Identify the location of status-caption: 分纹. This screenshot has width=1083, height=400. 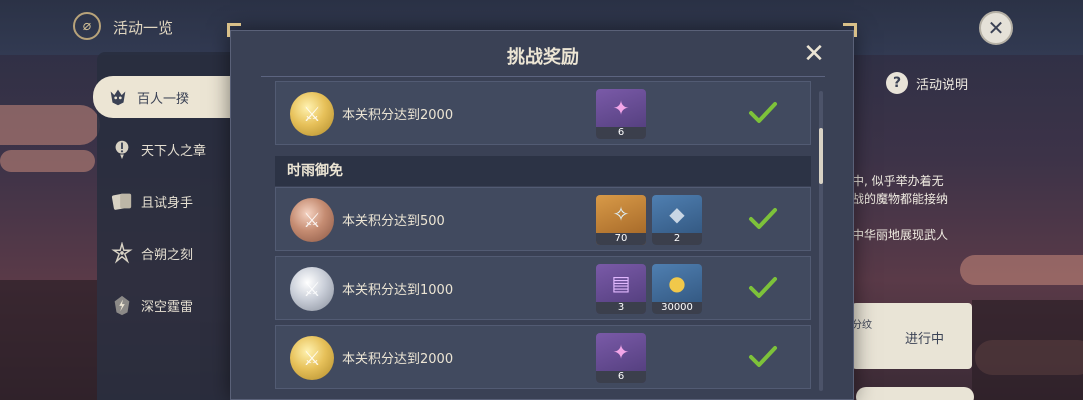
(862, 325).